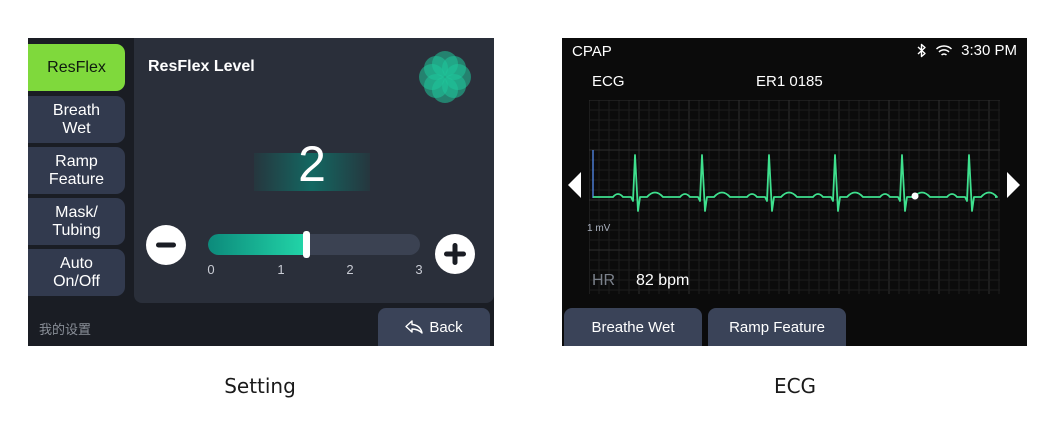  Describe the element at coordinates (446, 327) in the screenshot. I see `back-label: Back` at that location.